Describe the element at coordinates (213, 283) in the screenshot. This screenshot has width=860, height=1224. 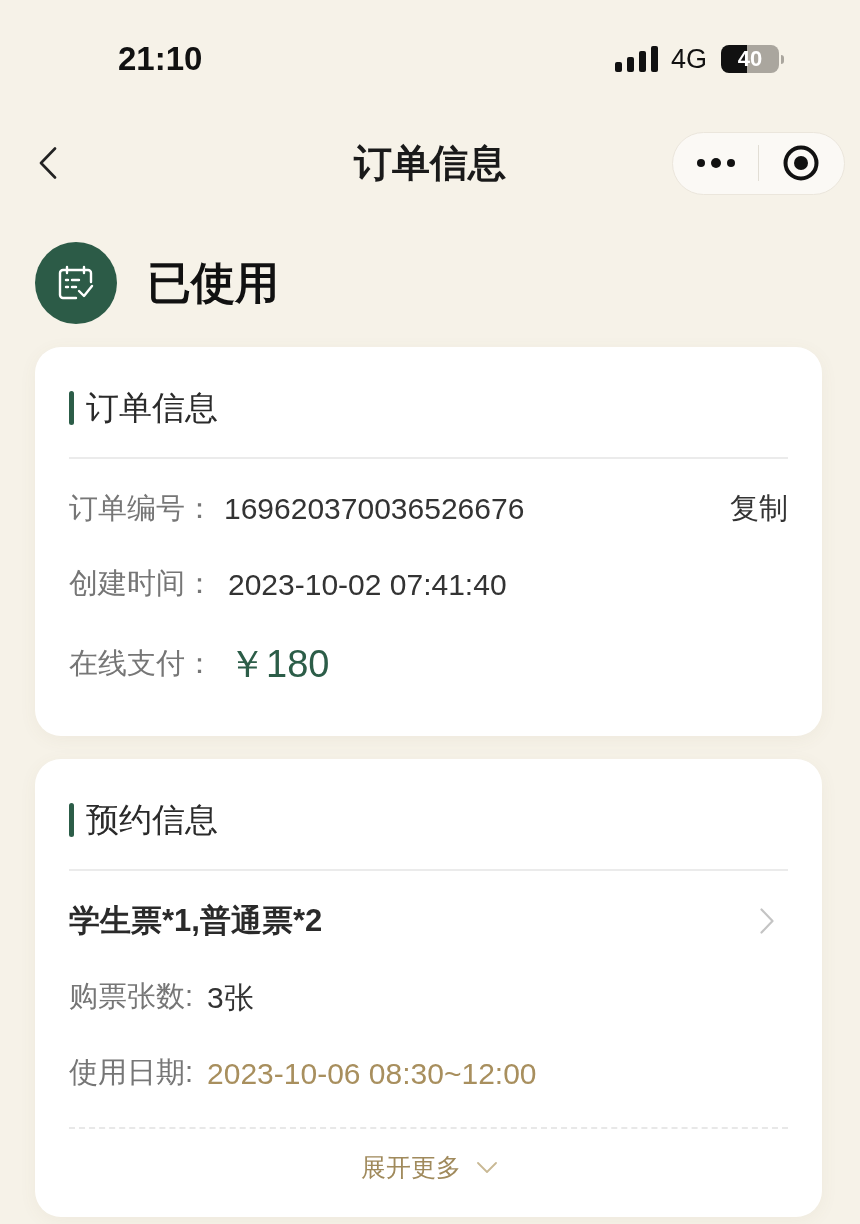
I see `order-status: 已使用` at that location.